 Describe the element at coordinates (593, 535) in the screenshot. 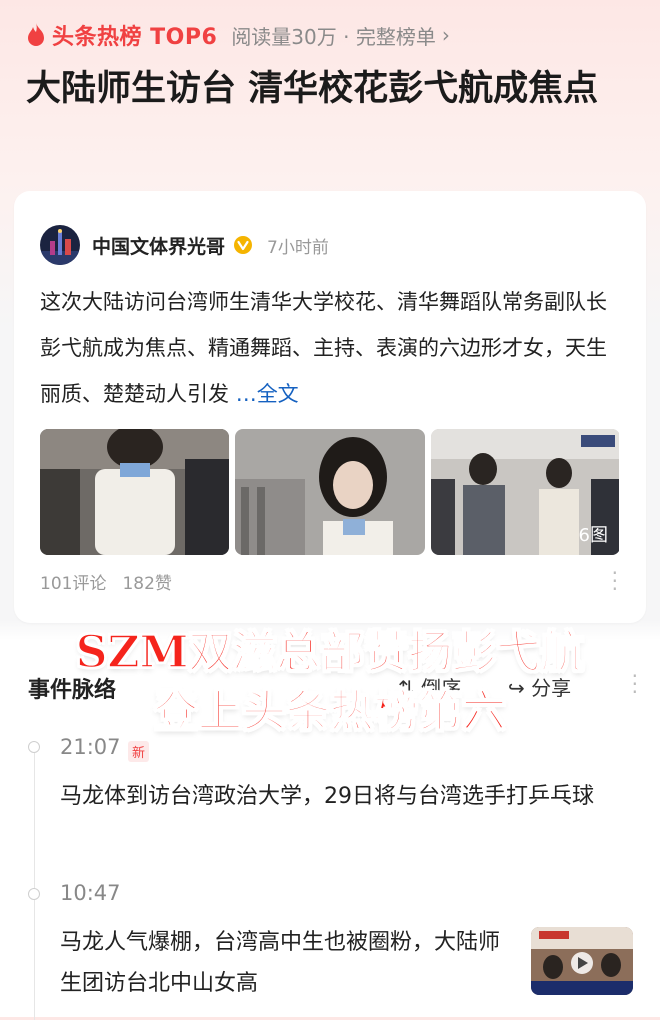

I see `image-count-label: 6图` at that location.